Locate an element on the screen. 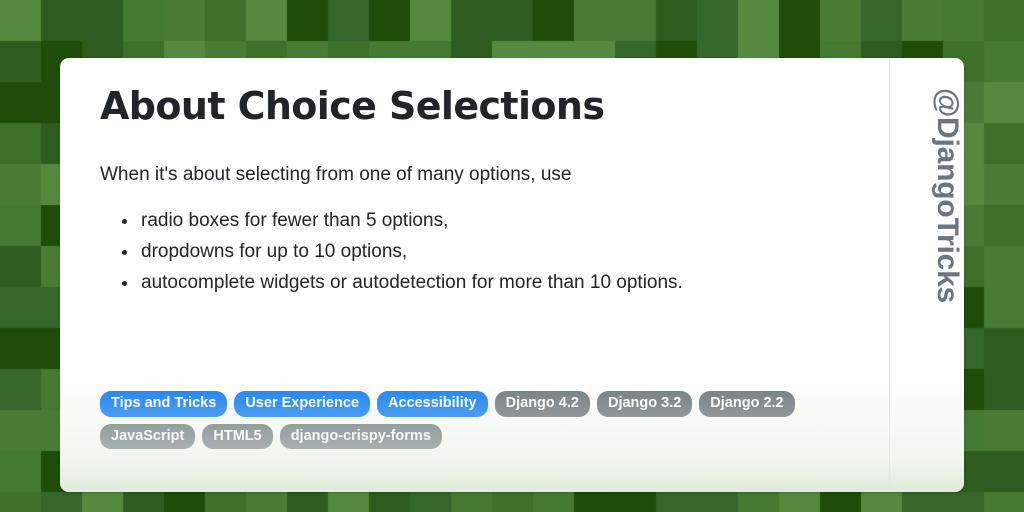 The height and width of the screenshot is (512, 1024). tag-javascript: JavaScript is located at coordinates (148, 436).